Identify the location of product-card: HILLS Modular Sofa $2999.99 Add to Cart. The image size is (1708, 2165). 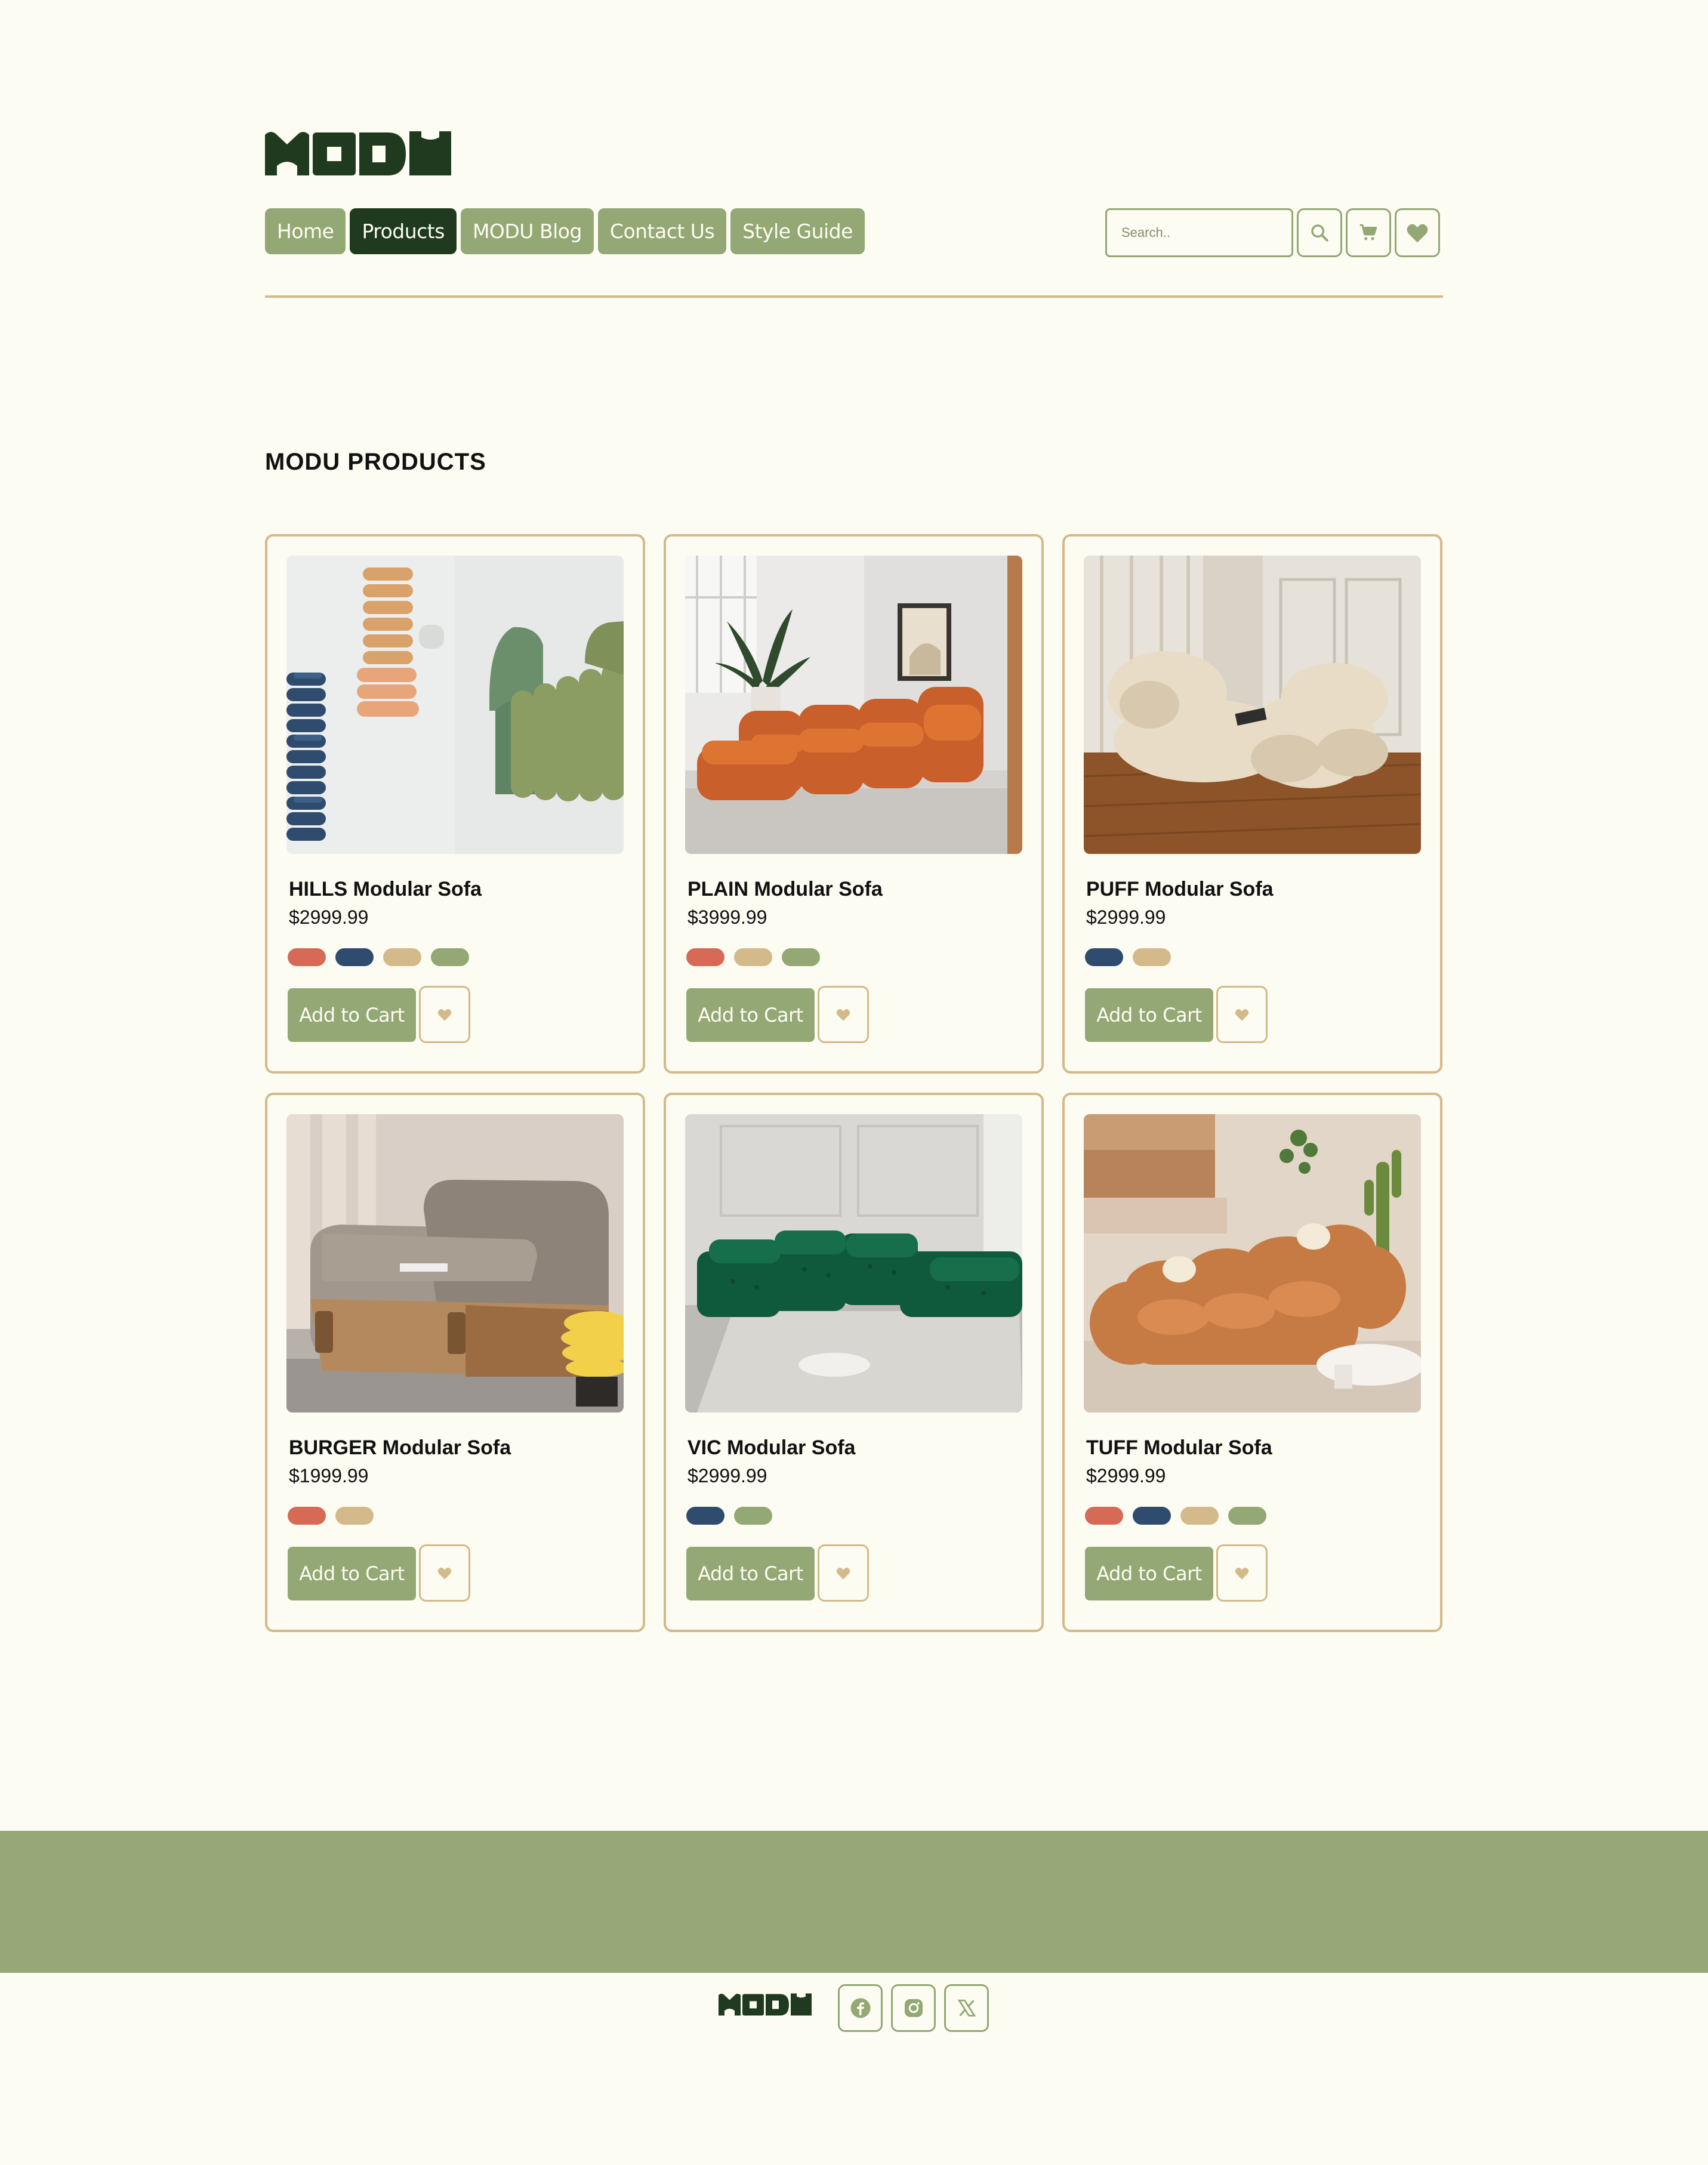
(455, 804).